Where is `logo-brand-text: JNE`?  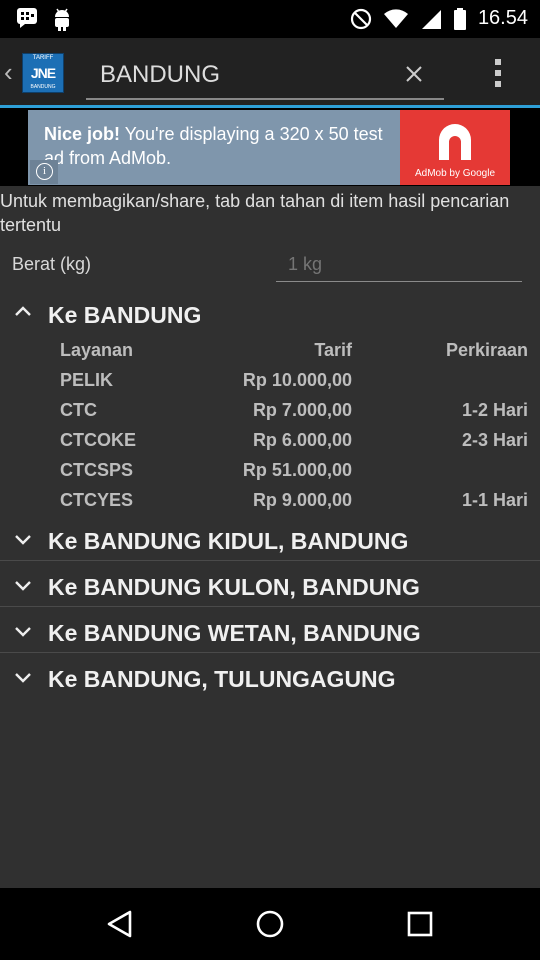 logo-brand-text: JNE is located at coordinates (43, 73).